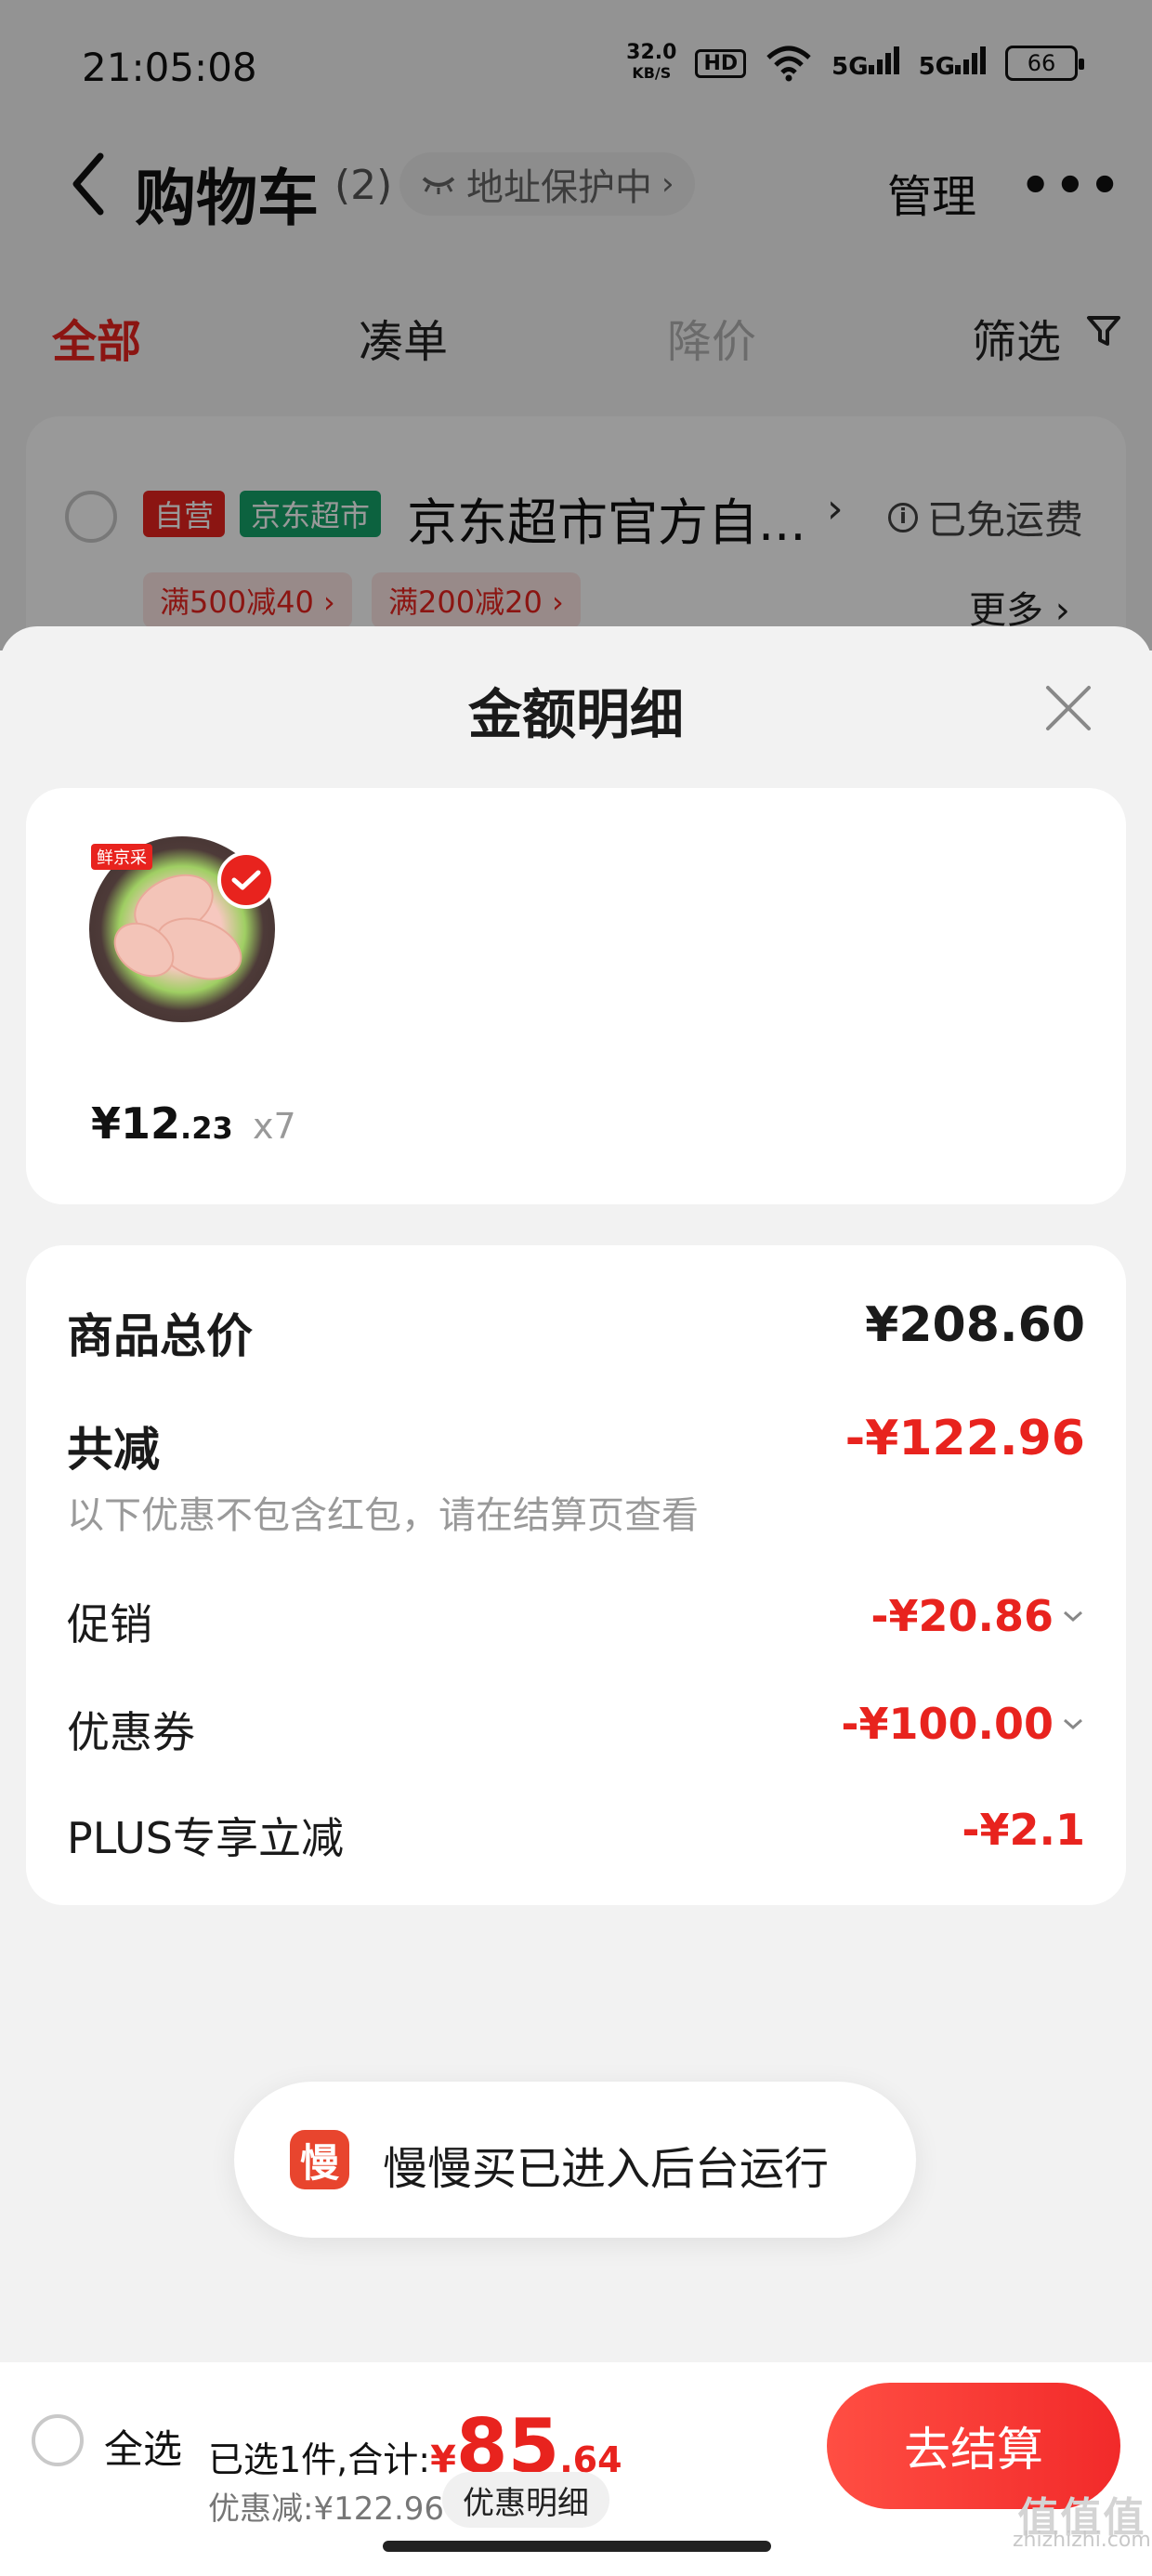 This screenshot has width=1152, height=2576. I want to click on total-reduction-value: -¥122.96, so click(964, 1438).